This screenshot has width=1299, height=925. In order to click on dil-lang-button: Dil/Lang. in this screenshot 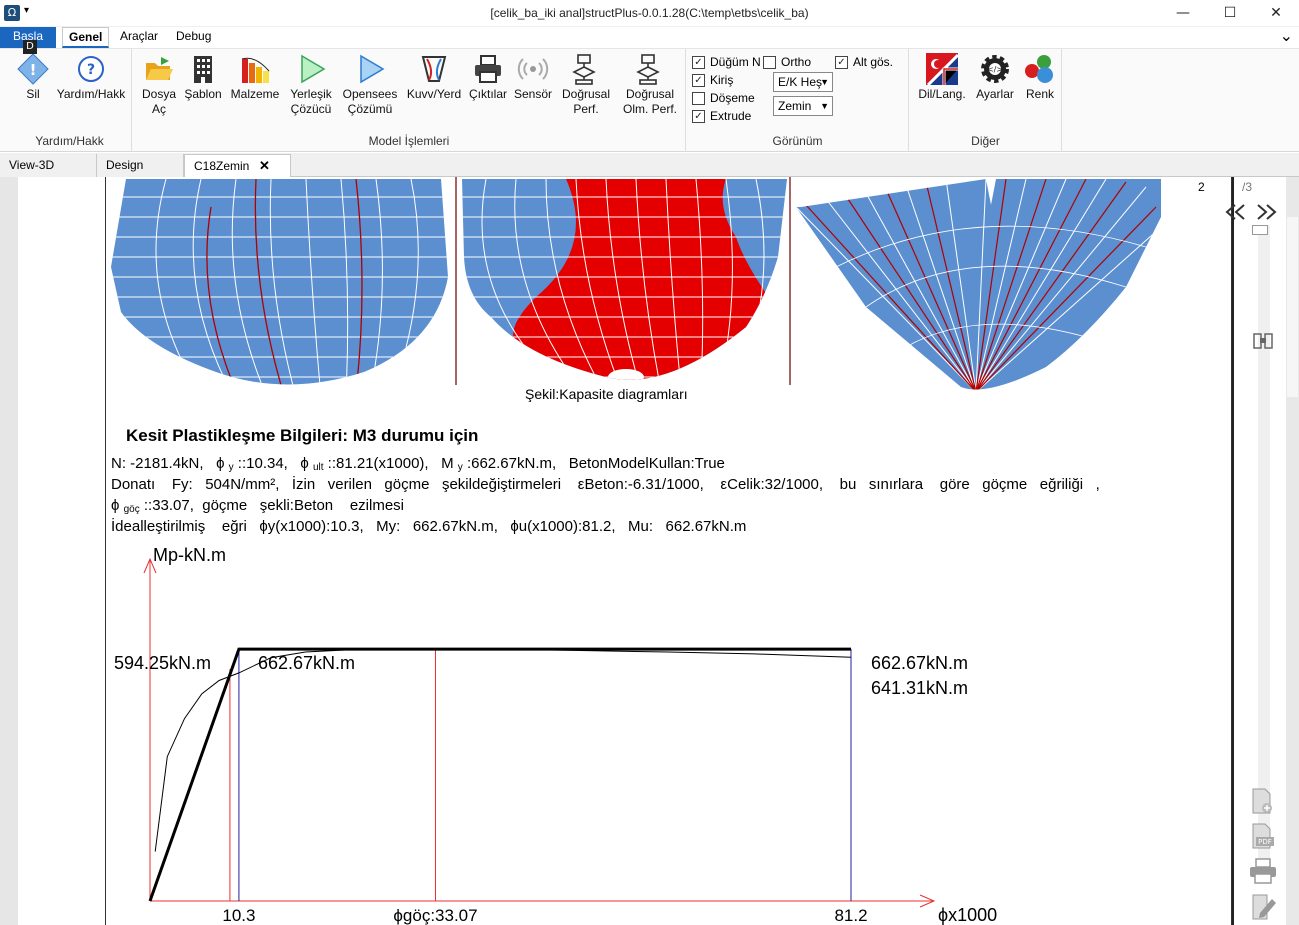, I will do `click(942, 77)`.